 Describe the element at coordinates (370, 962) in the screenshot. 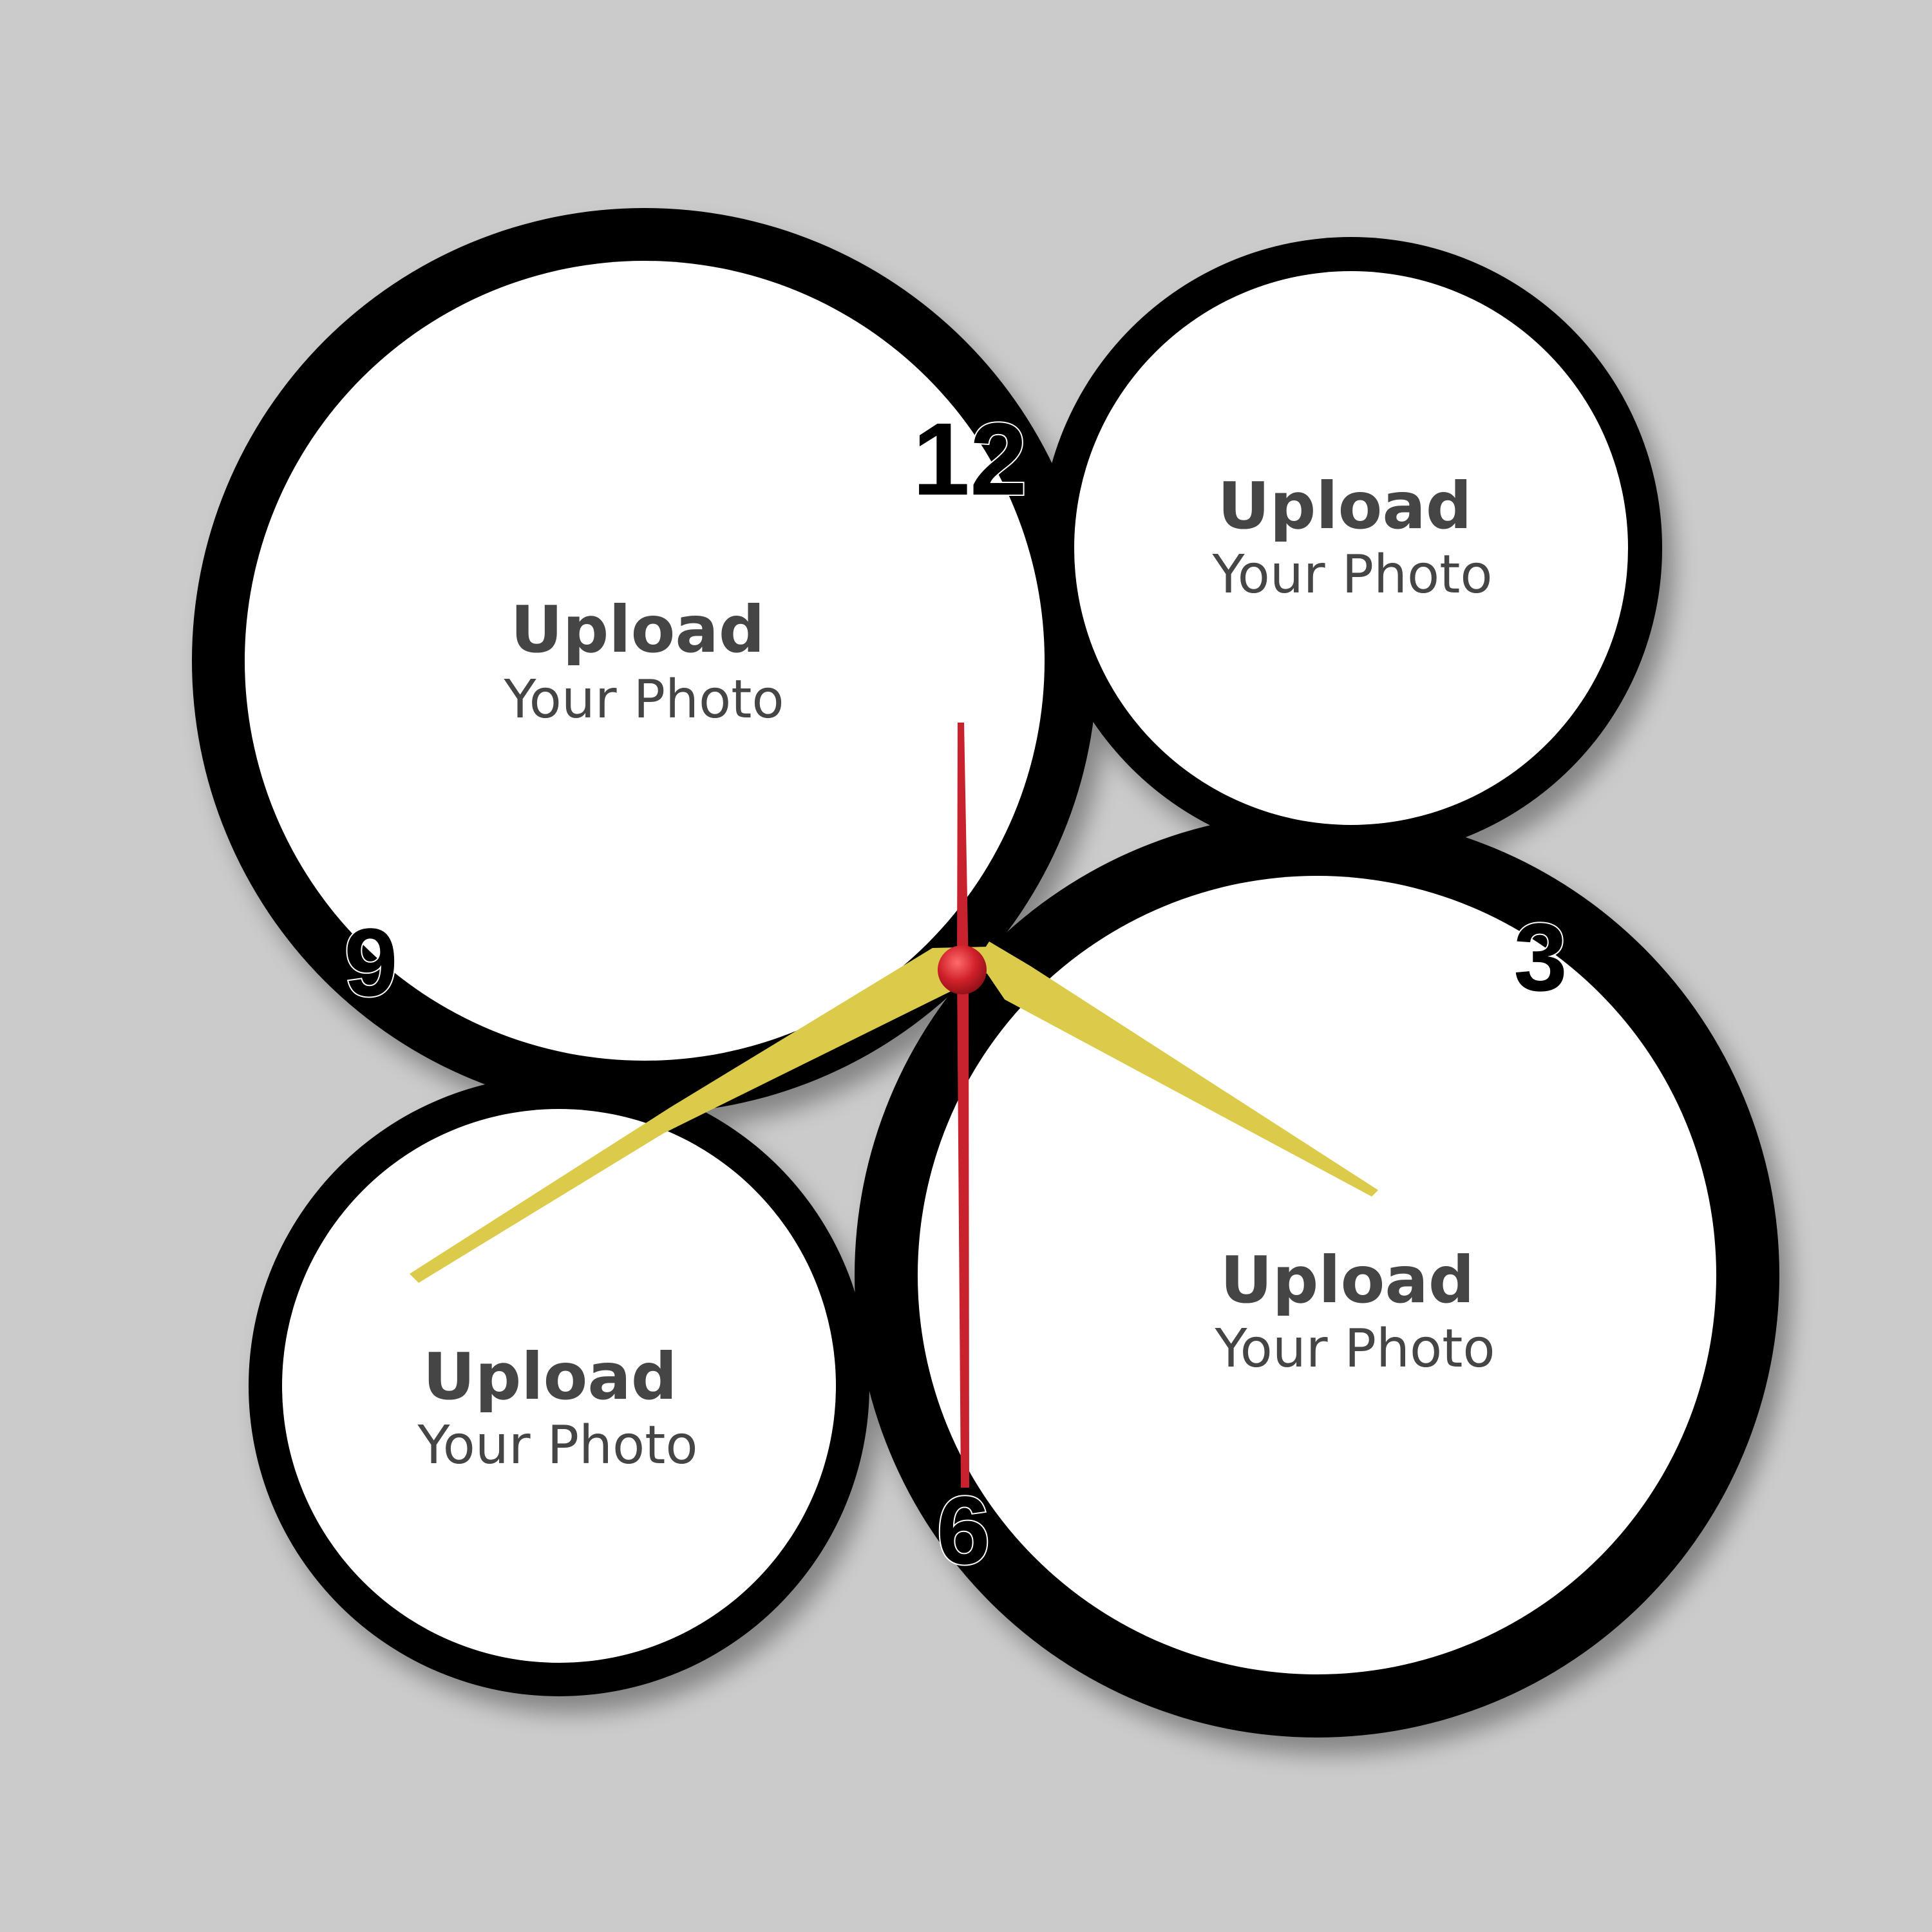

I see `numeral-9: 9` at that location.